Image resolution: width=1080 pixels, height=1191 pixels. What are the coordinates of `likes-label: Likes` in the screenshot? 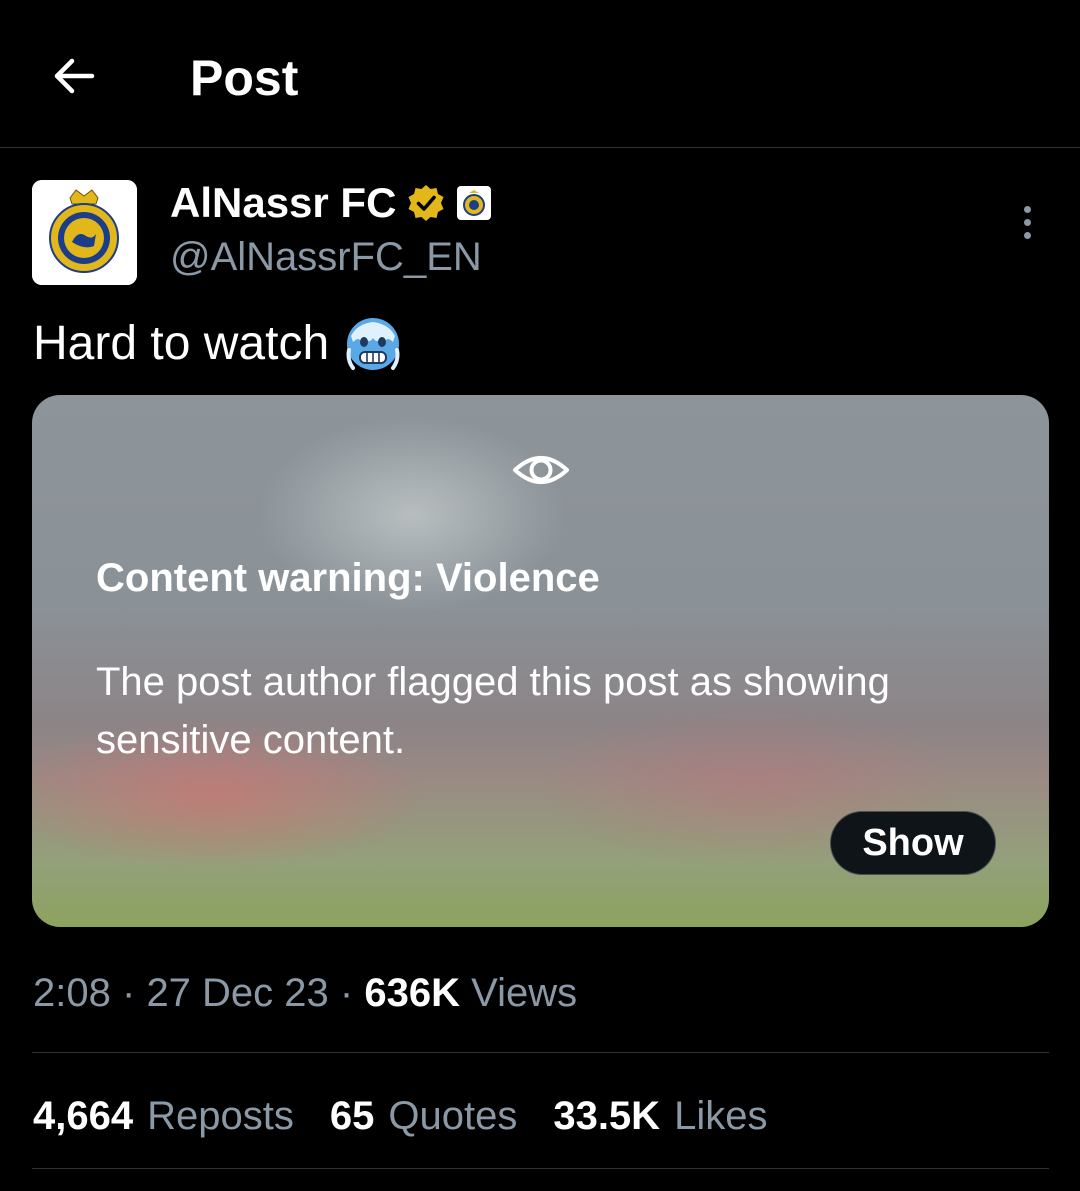 It's located at (721, 1116).